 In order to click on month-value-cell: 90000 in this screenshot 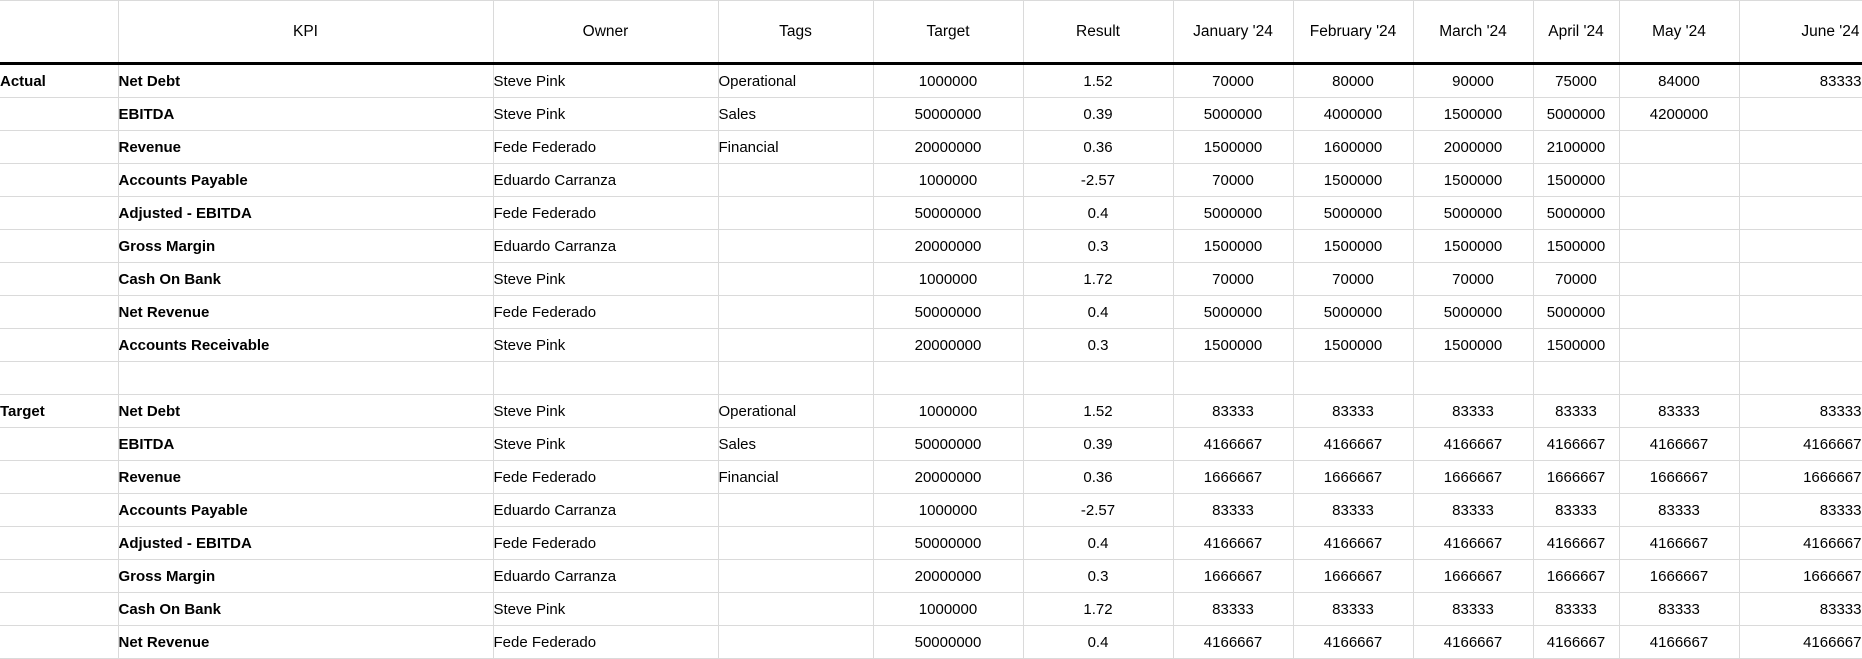, I will do `click(1473, 80)`.